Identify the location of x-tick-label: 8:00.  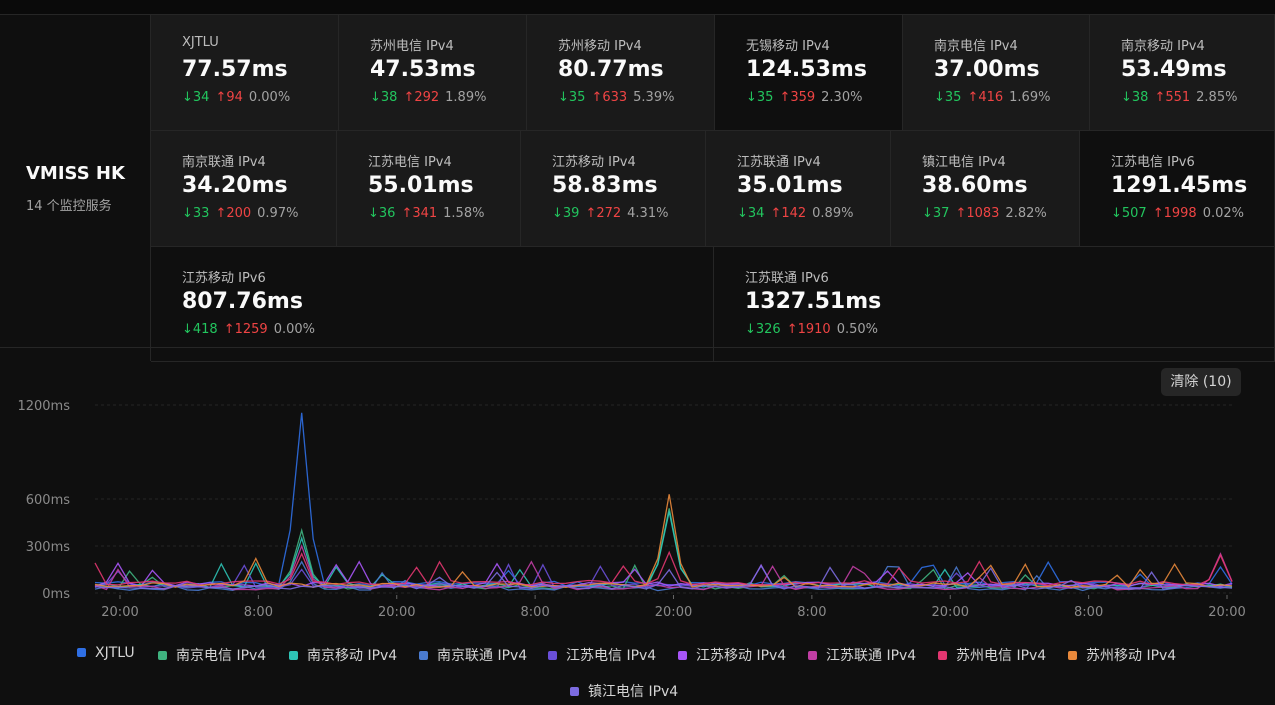
(258, 612).